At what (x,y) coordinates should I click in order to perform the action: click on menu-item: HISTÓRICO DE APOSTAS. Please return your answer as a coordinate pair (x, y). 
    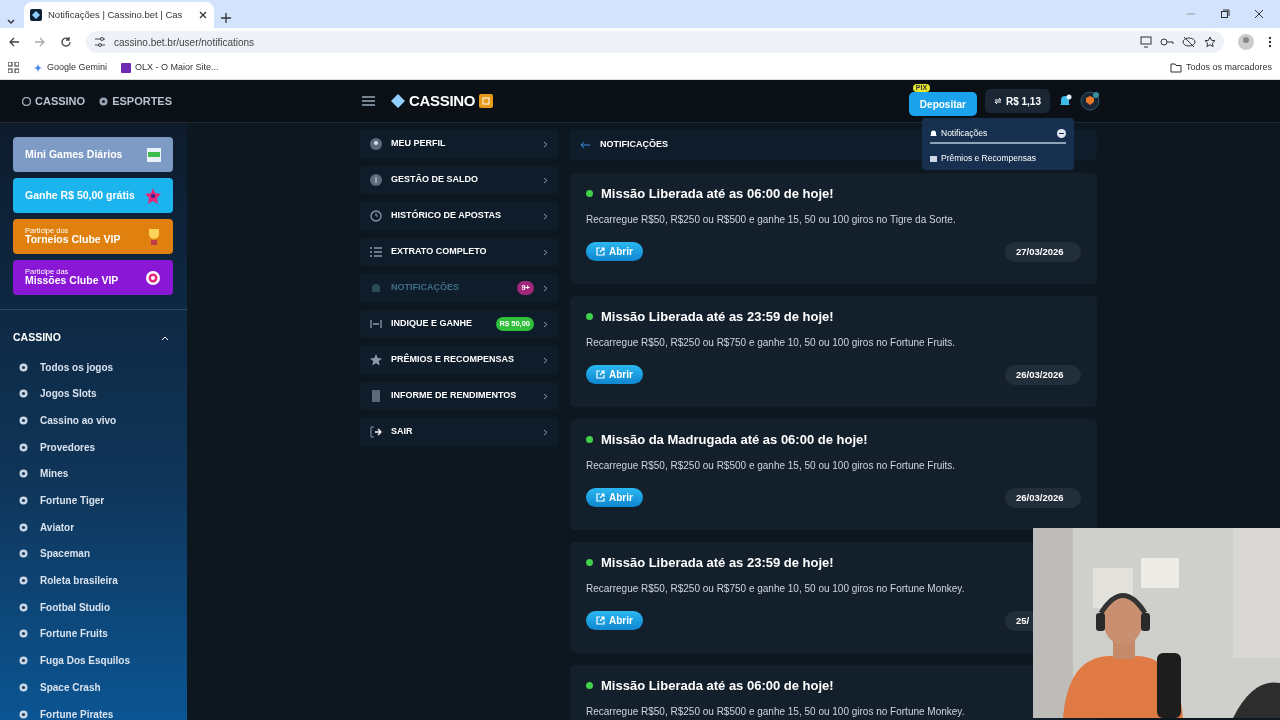
    Looking at the image, I should click on (459, 216).